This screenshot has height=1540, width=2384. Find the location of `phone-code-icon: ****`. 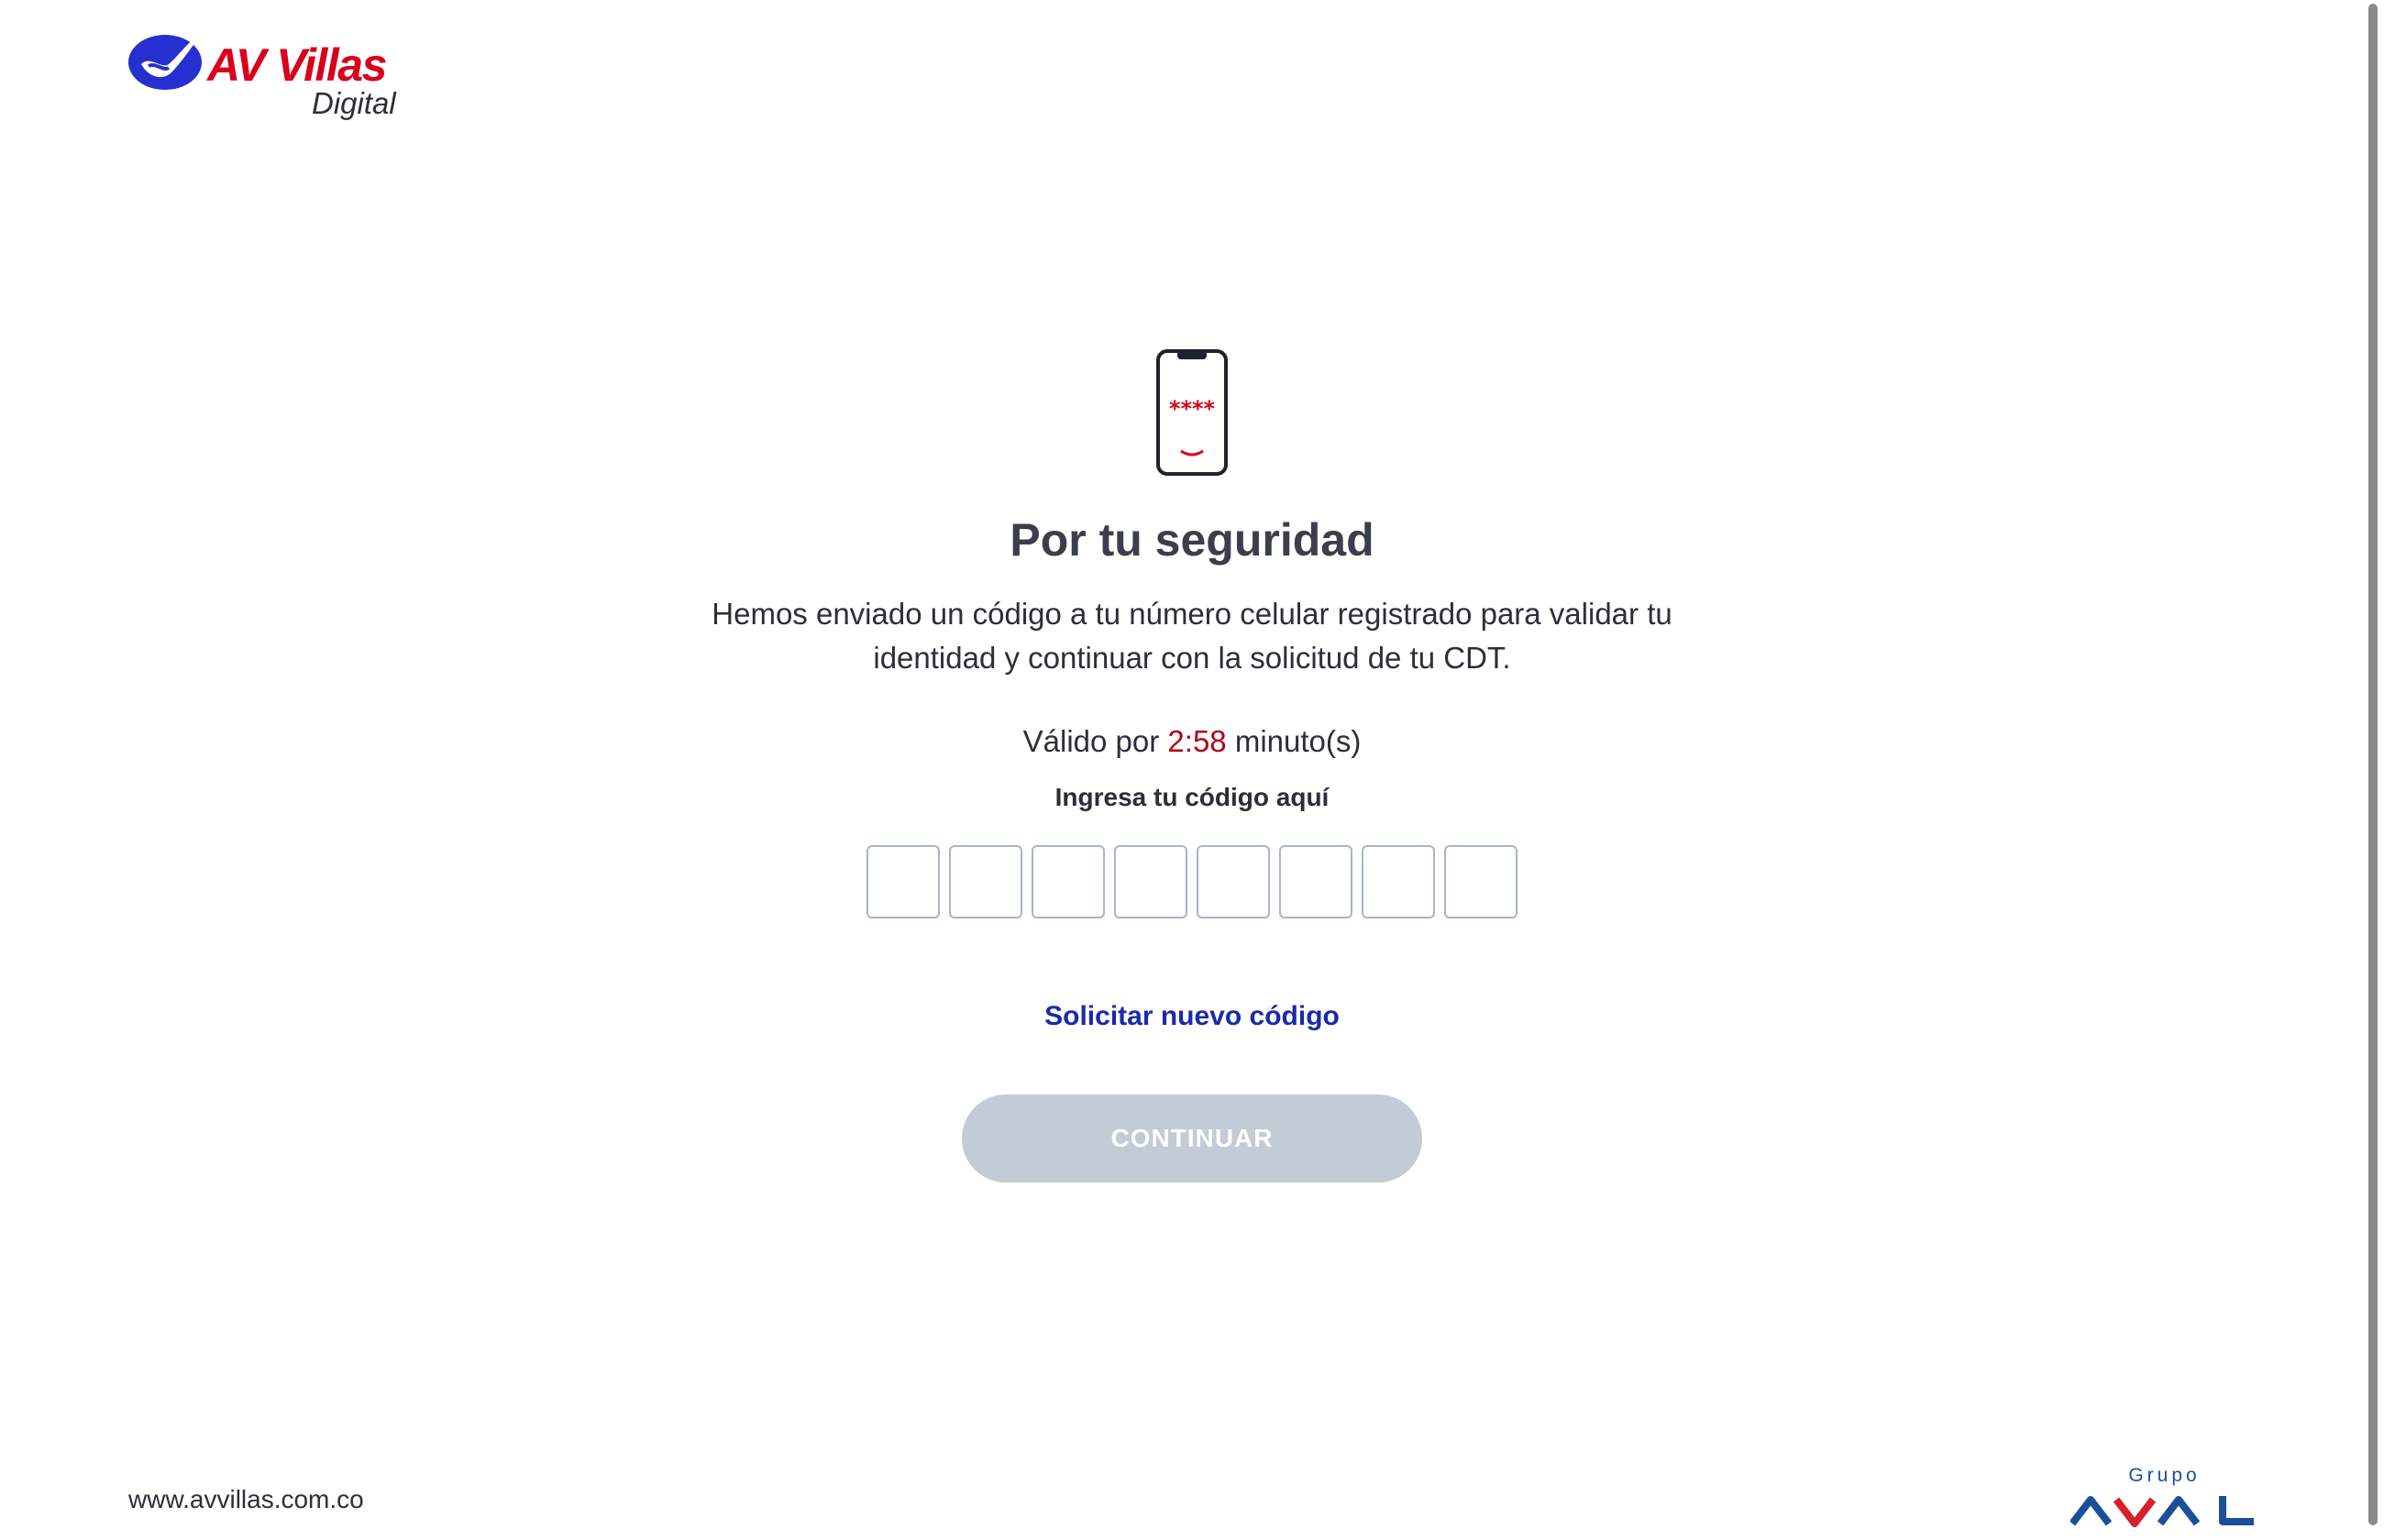

phone-code-icon: **** is located at coordinates (1192, 412).